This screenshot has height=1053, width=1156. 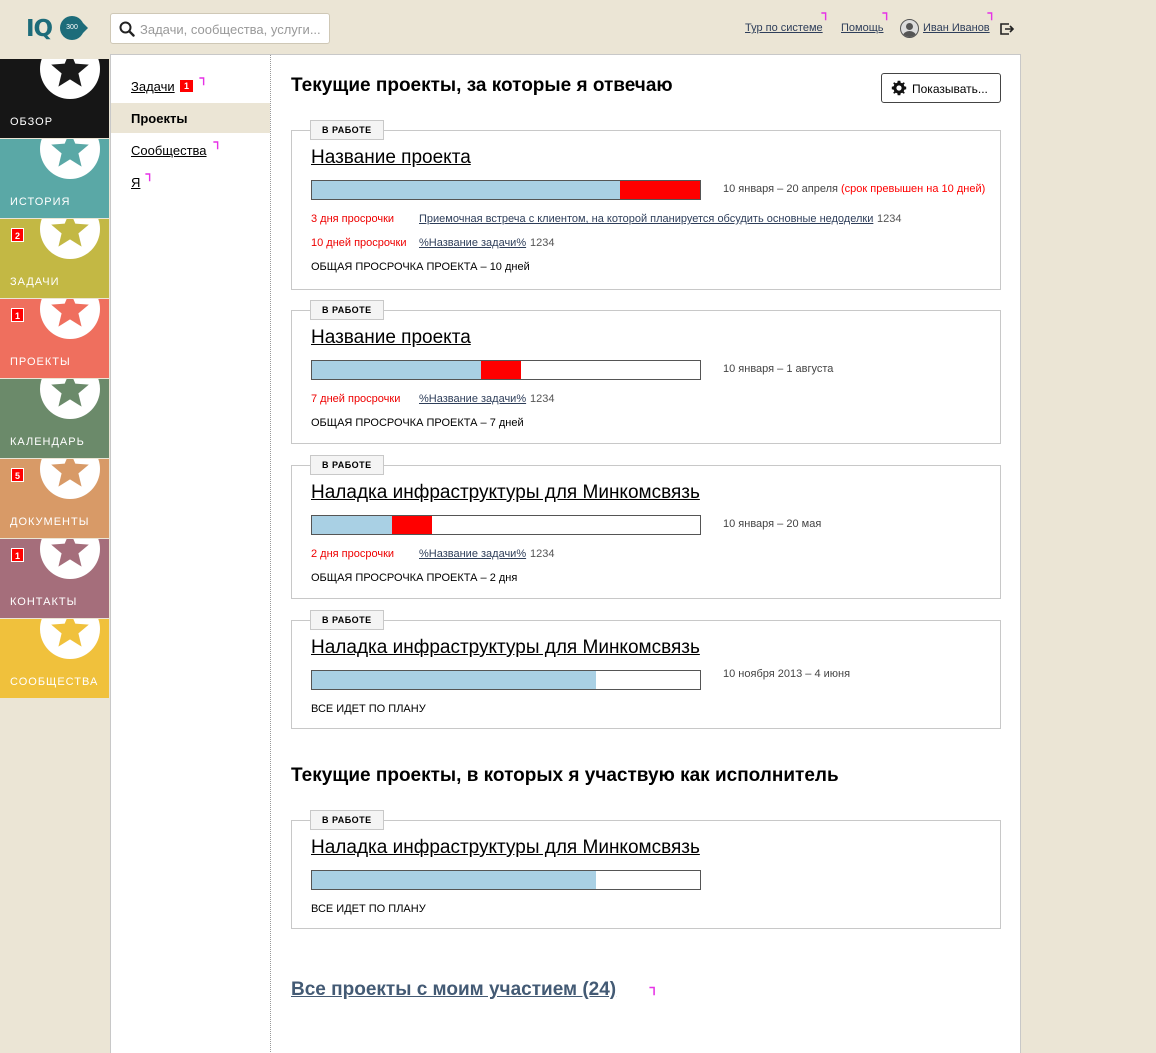 I want to click on search-box, so click(x=220, y=28).